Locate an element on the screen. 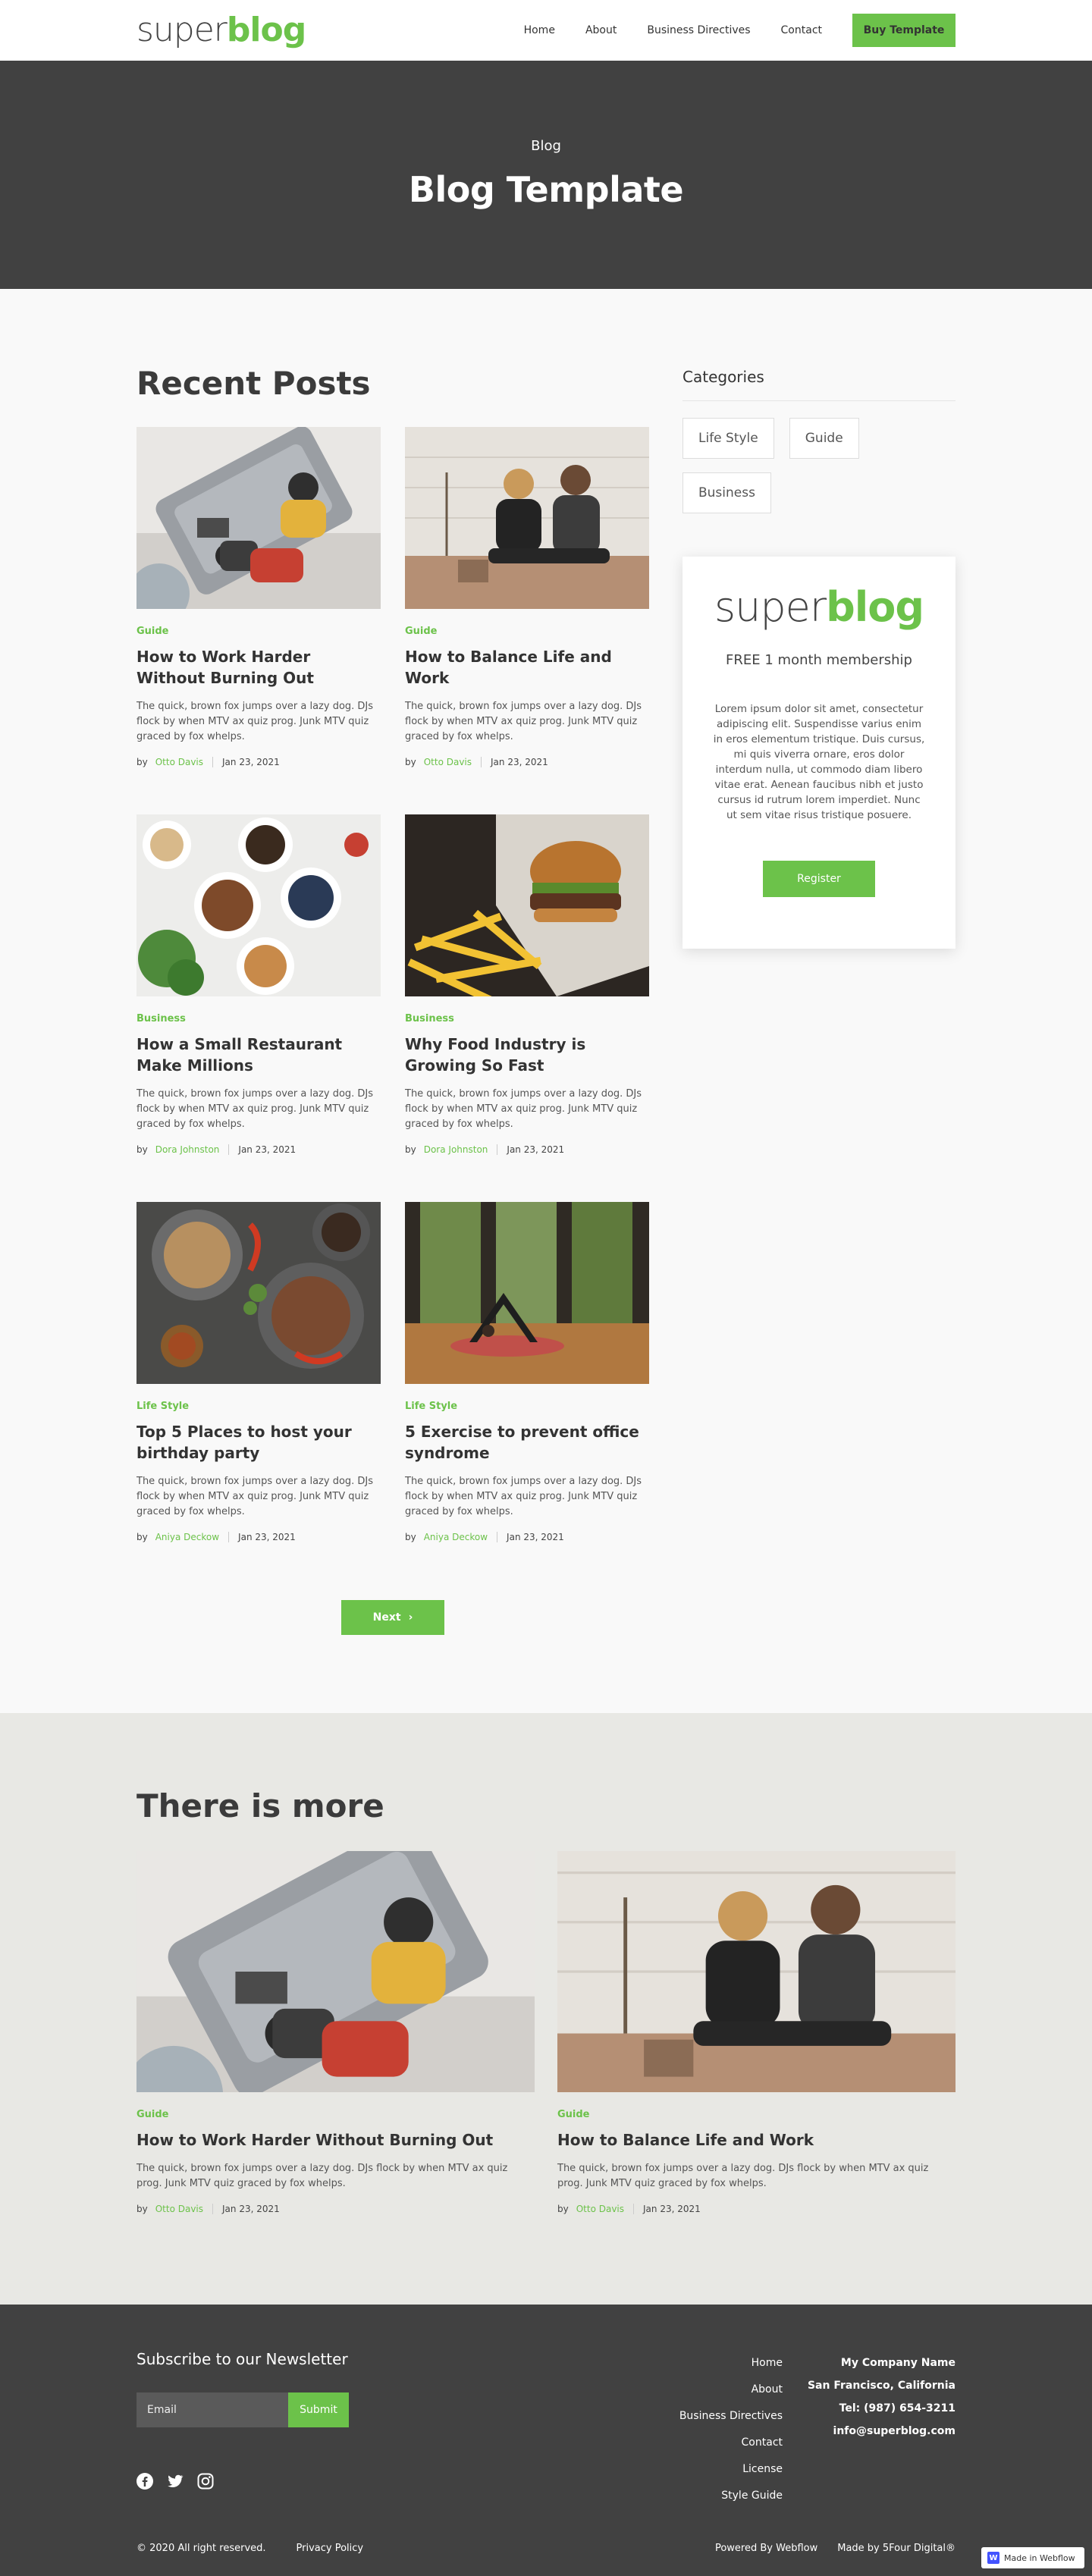 The height and width of the screenshot is (2576, 1092). post-title: Why Food Industry is Growing So Fast is located at coordinates (527, 1055).